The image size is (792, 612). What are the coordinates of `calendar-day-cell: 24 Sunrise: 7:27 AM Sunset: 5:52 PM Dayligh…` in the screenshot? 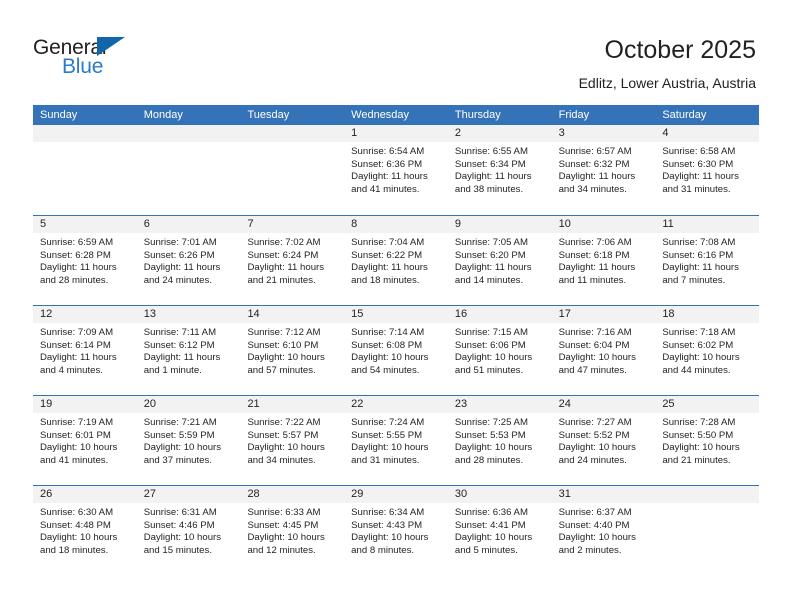 It's located at (603, 440).